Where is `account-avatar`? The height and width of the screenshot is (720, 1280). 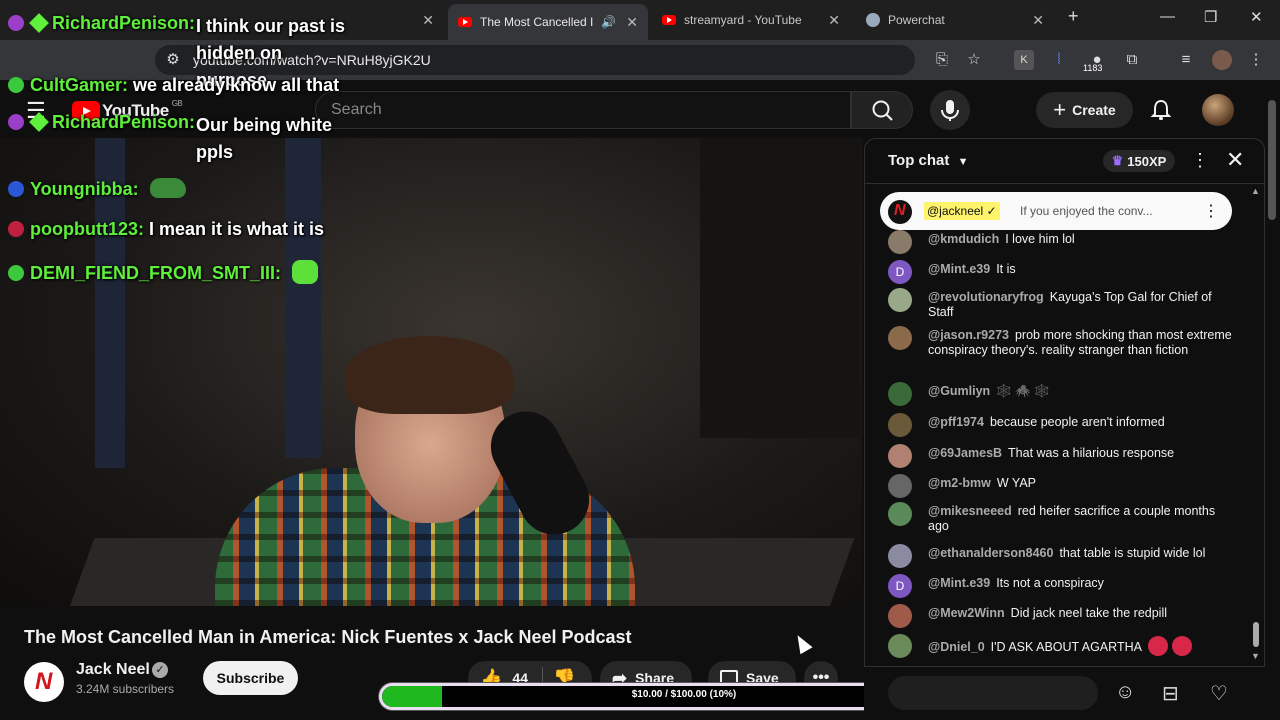 account-avatar is located at coordinates (1218, 110).